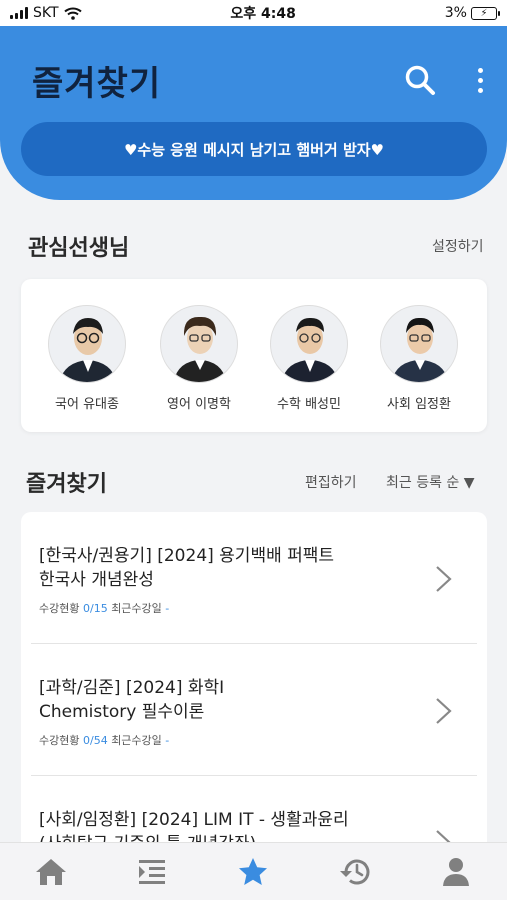  Describe the element at coordinates (194, 820) in the screenshot. I see `course-title-line: [사회/임정환] [2024] LIM IT - 생활과윤리` at that location.